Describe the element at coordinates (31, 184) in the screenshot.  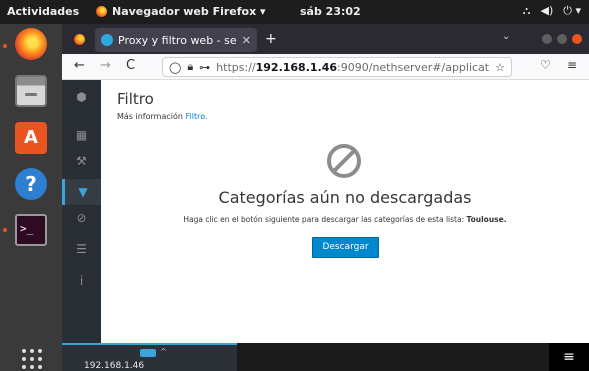
I see `help-icon: ?` at that location.